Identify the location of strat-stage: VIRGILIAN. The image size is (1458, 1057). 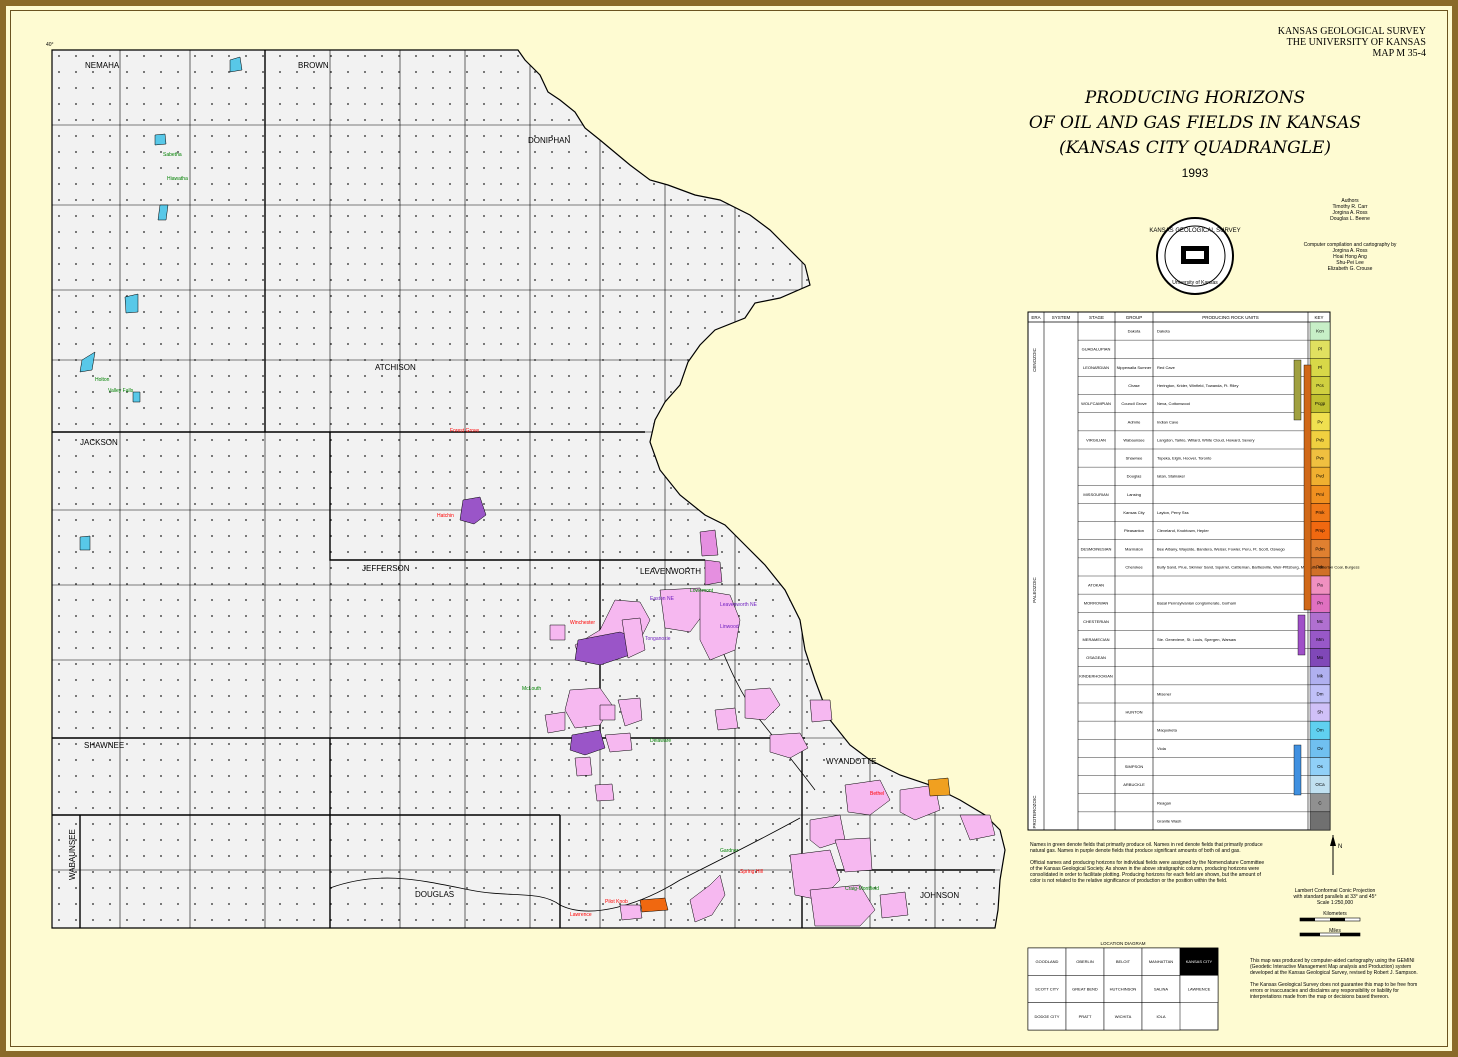
(1096, 439).